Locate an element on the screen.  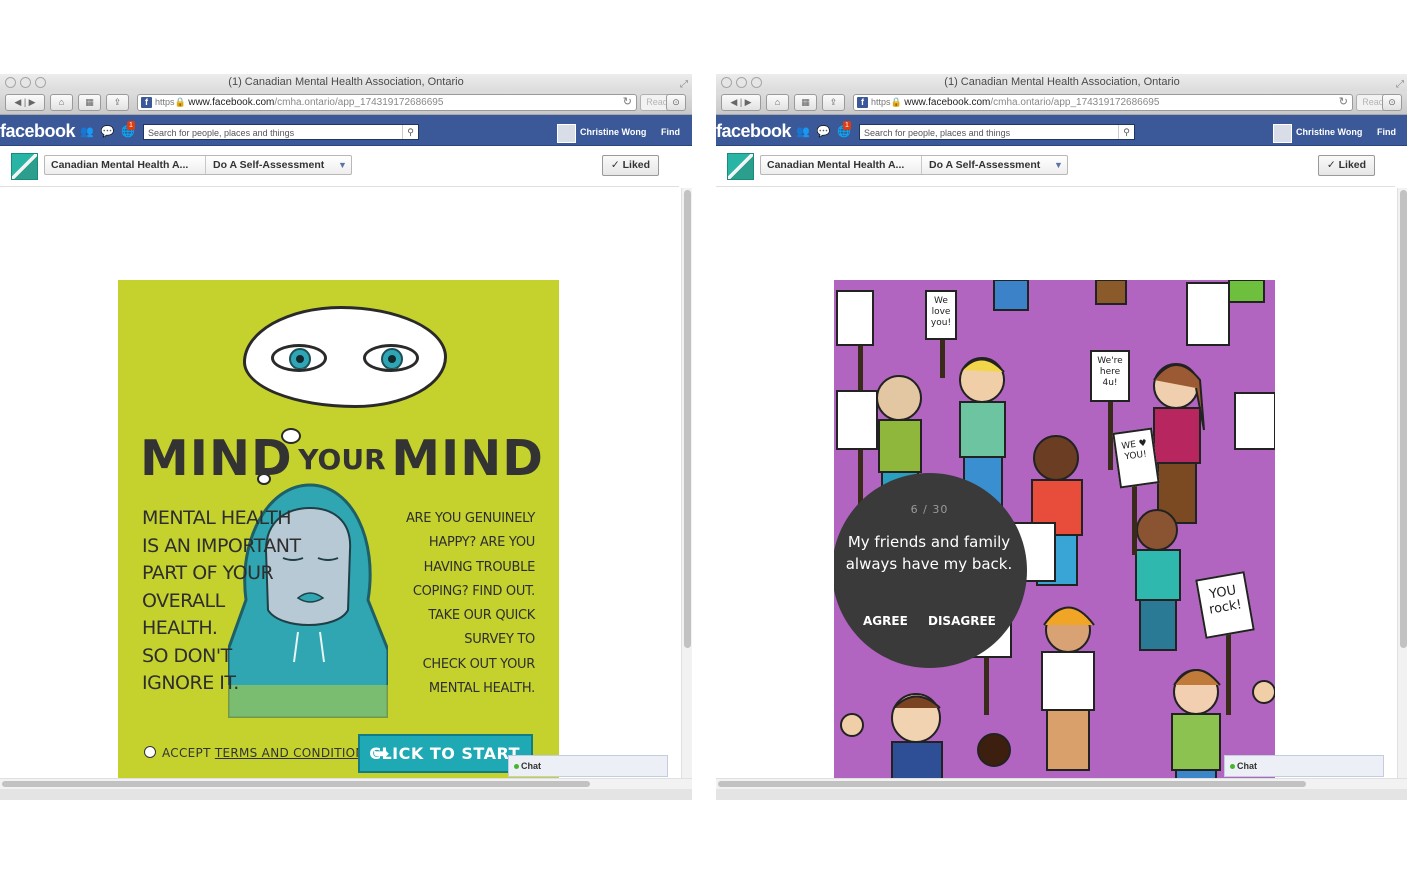
click-to-start-button: ➥ CLICK TO START is located at coordinates (445, 753).